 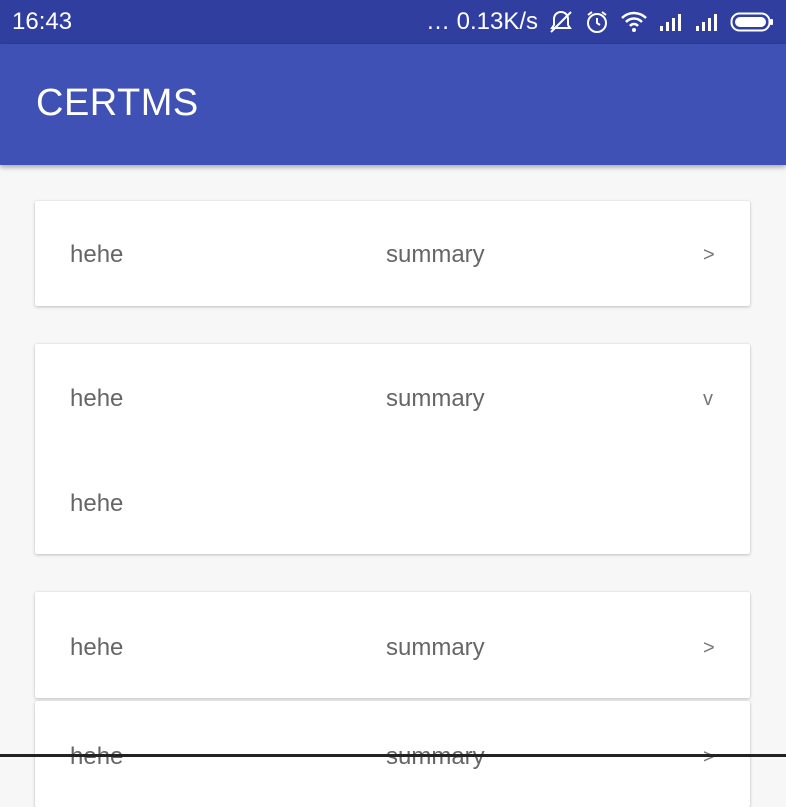 What do you see at coordinates (393, 104) in the screenshot?
I see `app-bar: CERTMS` at bounding box center [393, 104].